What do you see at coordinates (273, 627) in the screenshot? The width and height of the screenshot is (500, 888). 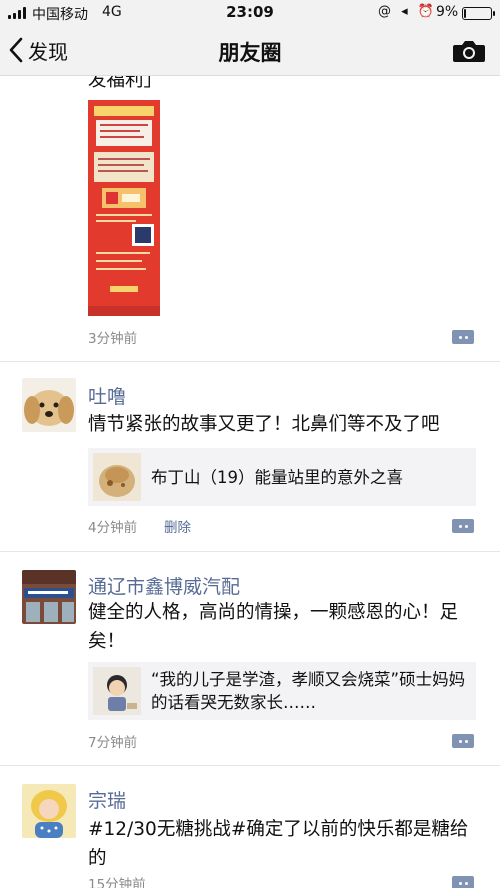 I see `post-text: 健全的人格，高尚的情操，一颗感恩的心！足矣！` at bounding box center [273, 627].